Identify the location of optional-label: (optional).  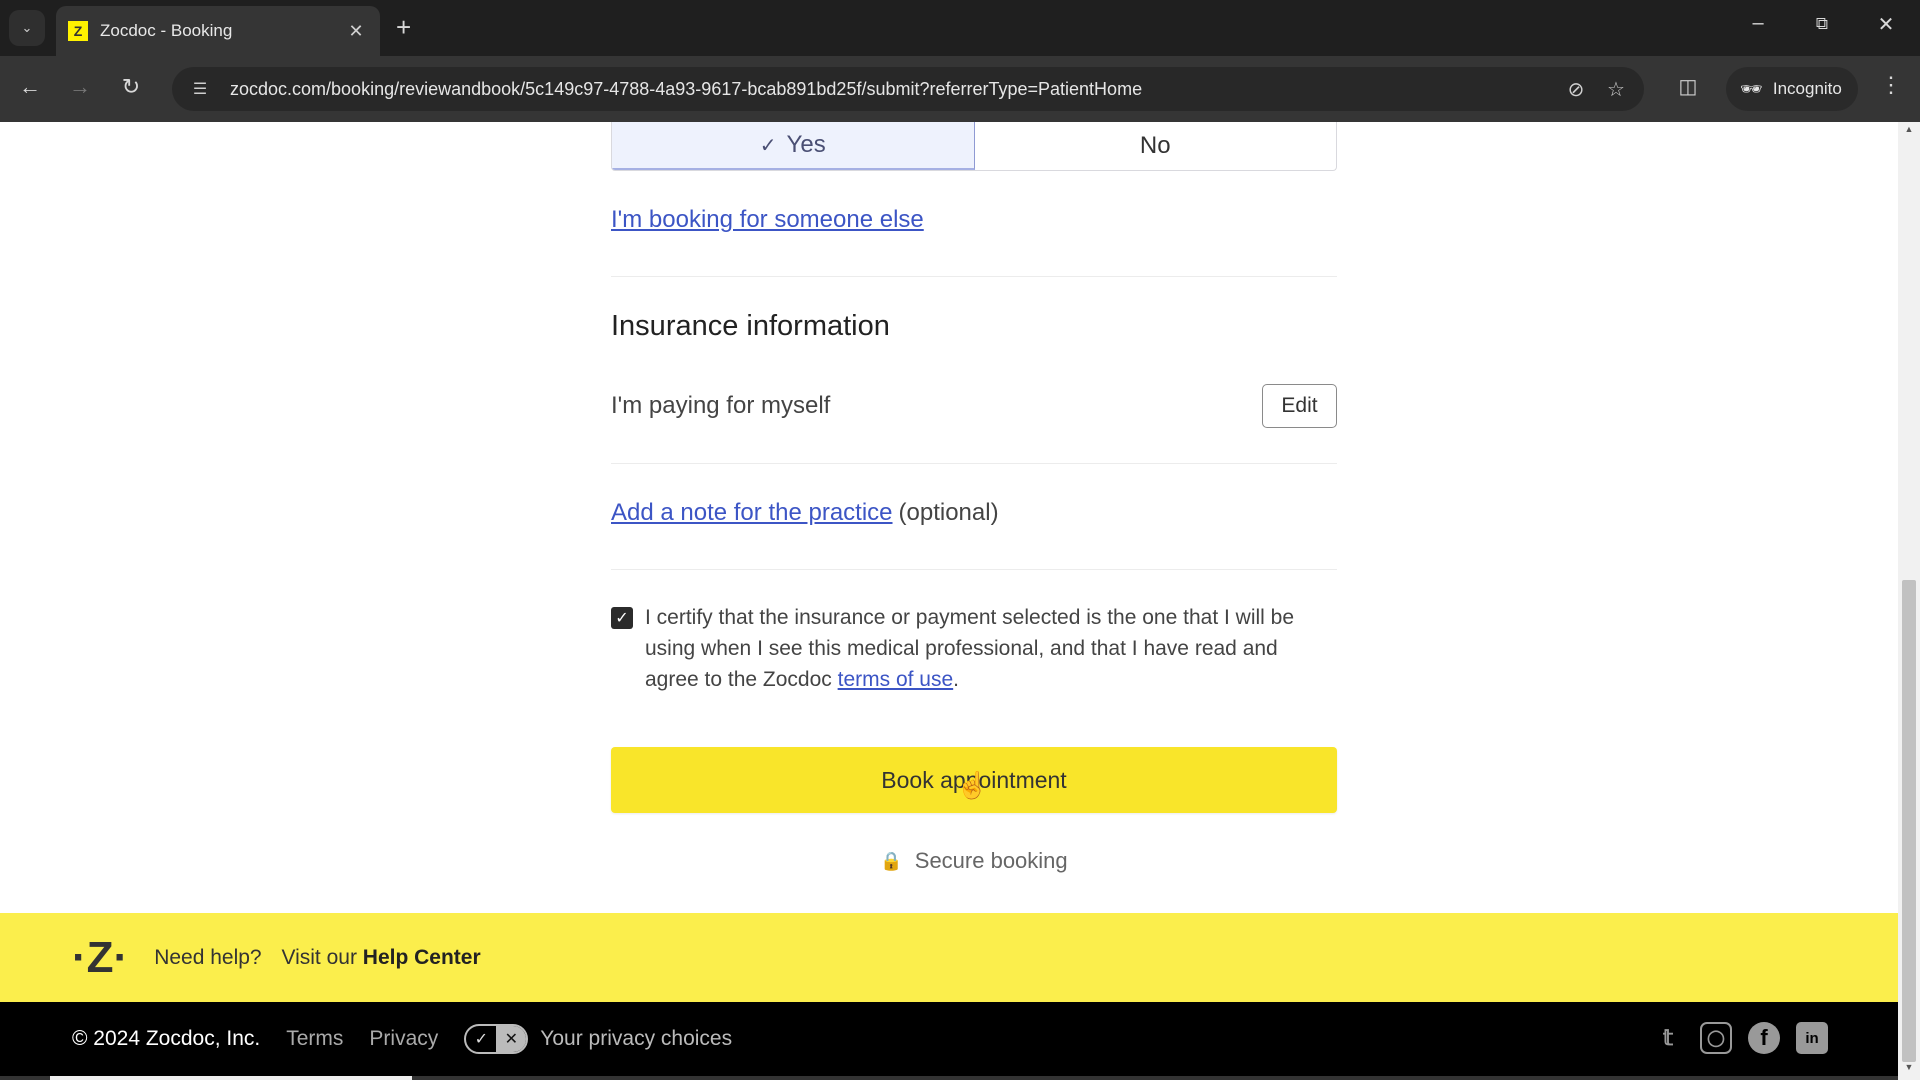
(948, 512).